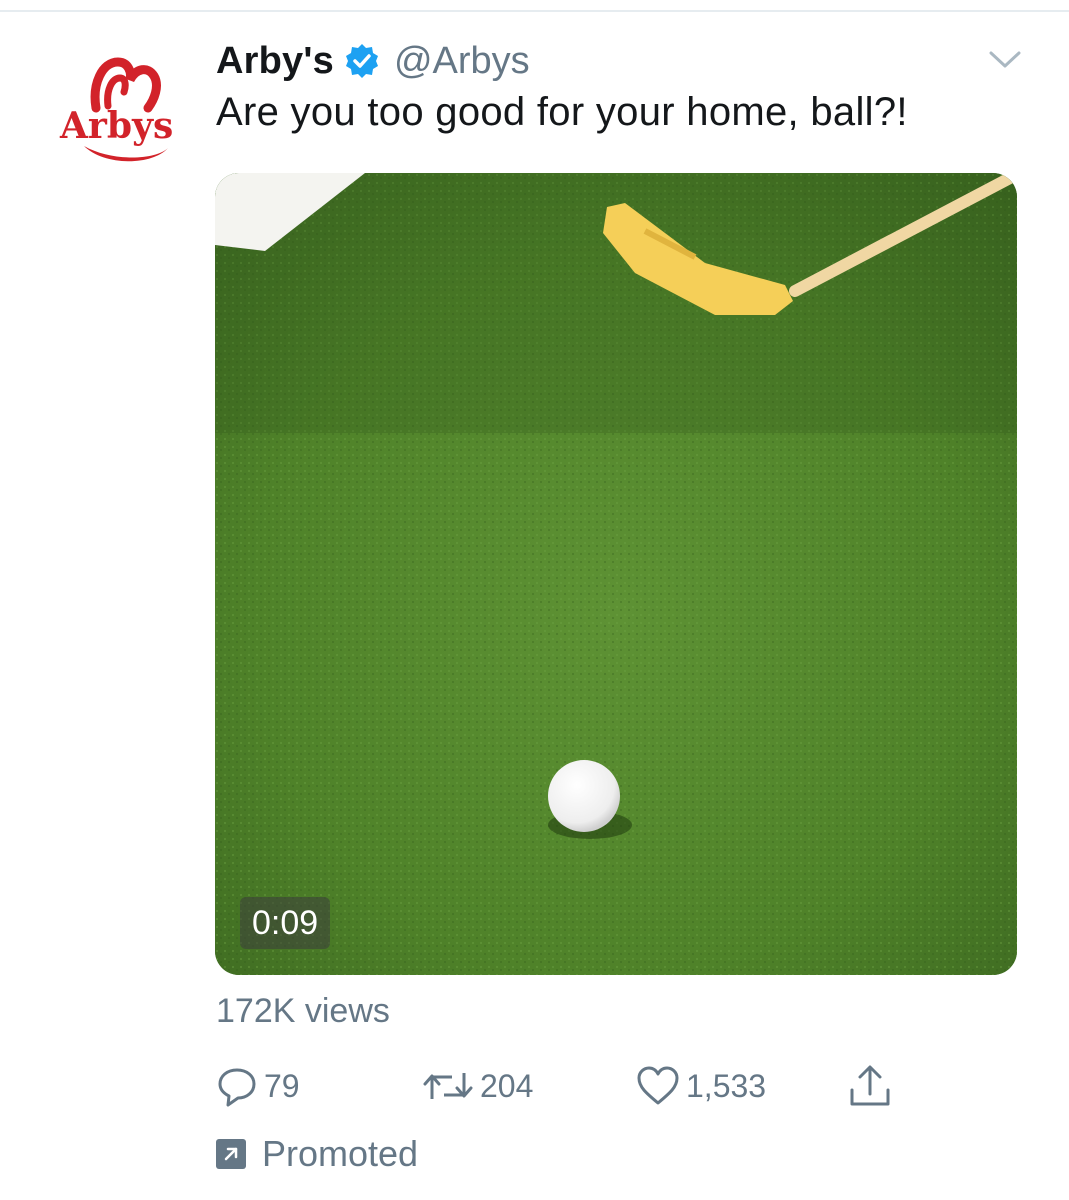 The height and width of the screenshot is (1200, 1069). I want to click on retweet-button: 204, so click(477, 1086).